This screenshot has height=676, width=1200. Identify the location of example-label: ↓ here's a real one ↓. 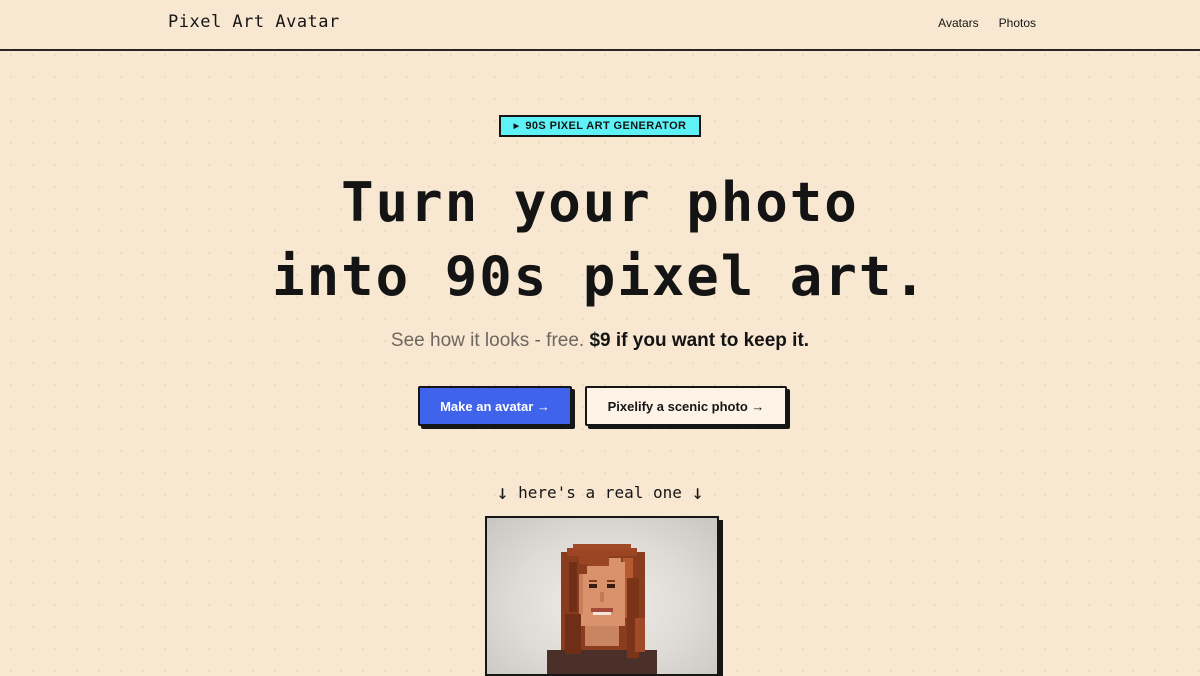
(600, 492).